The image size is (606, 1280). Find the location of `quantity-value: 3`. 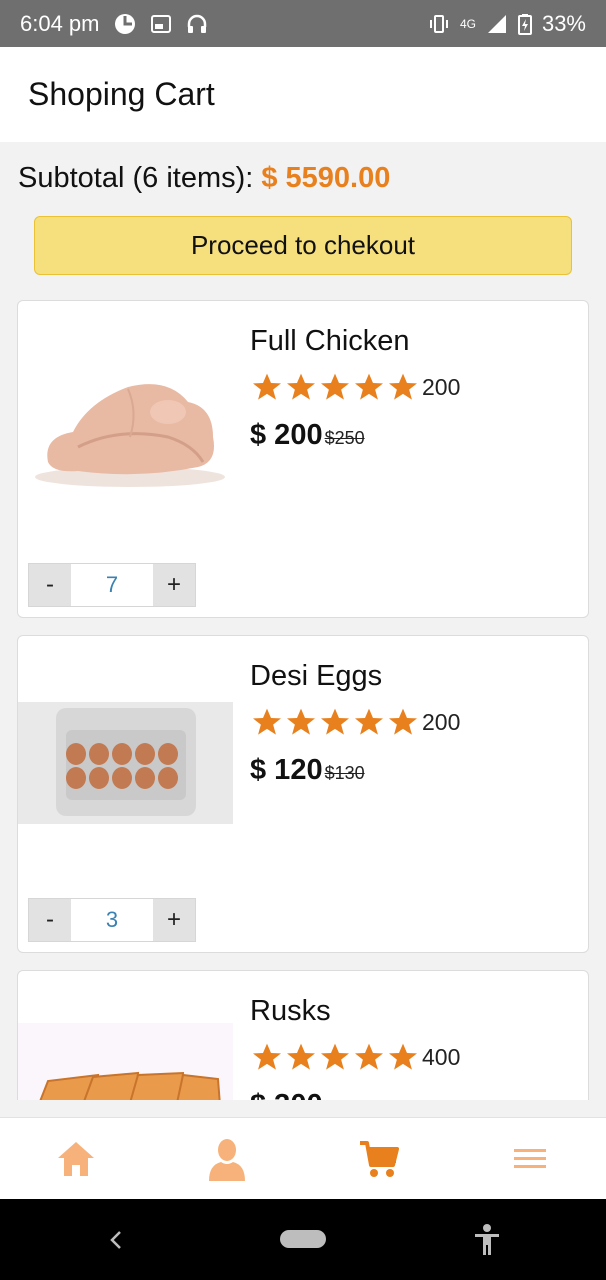

quantity-value: 3 is located at coordinates (112, 920).